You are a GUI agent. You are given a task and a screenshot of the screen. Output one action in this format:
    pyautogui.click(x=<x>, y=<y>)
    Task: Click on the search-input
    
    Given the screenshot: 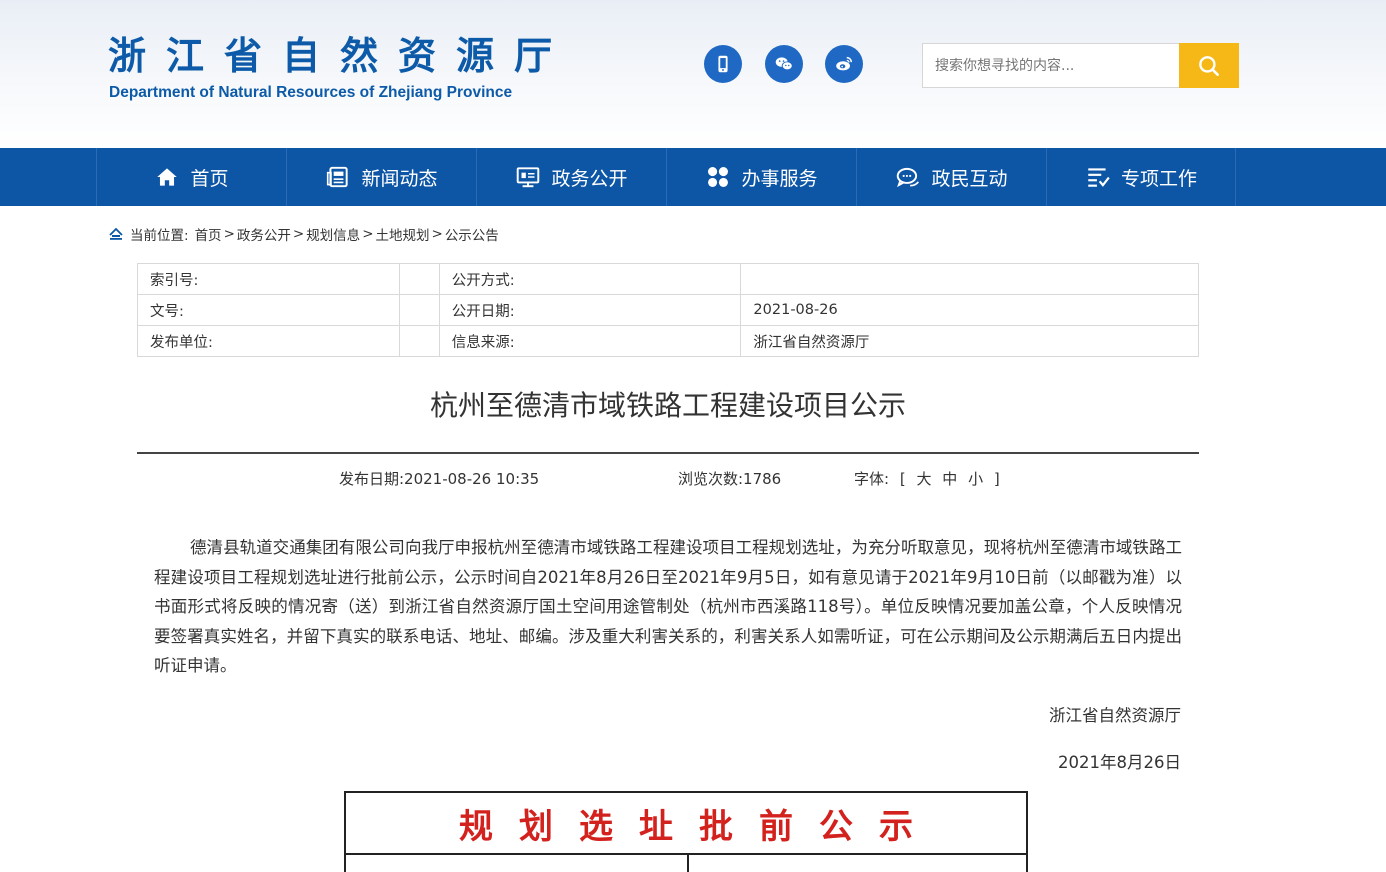 What is the action you would take?
    pyautogui.click(x=1051, y=65)
    